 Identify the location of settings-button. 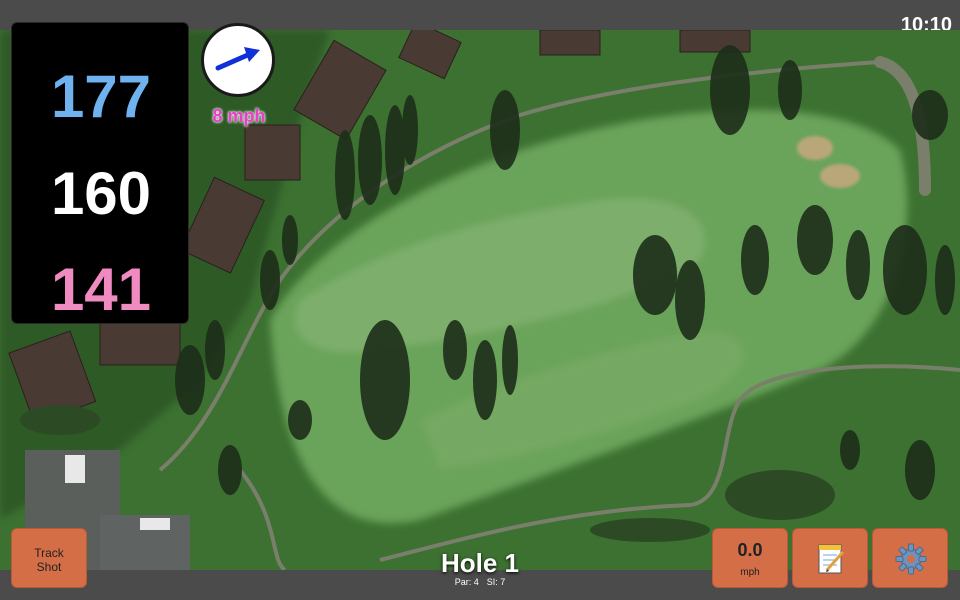
(910, 558).